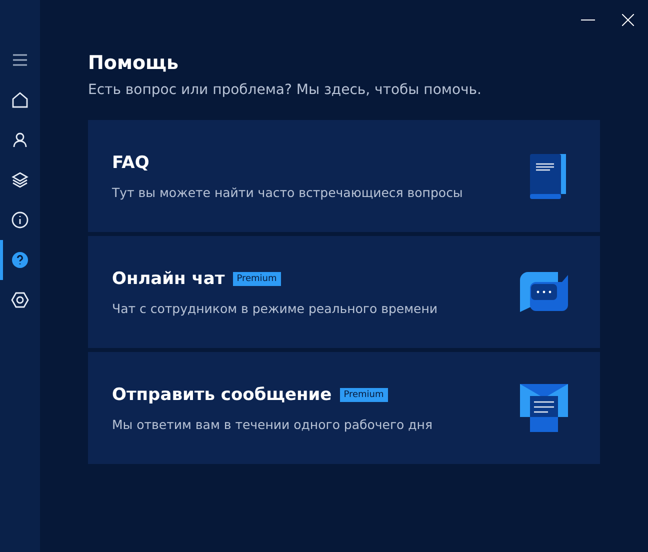 The height and width of the screenshot is (552, 648). Describe the element at coordinates (275, 308) in the screenshot. I see `card-description: Чат с сотрудником в режиме реального времени` at that location.